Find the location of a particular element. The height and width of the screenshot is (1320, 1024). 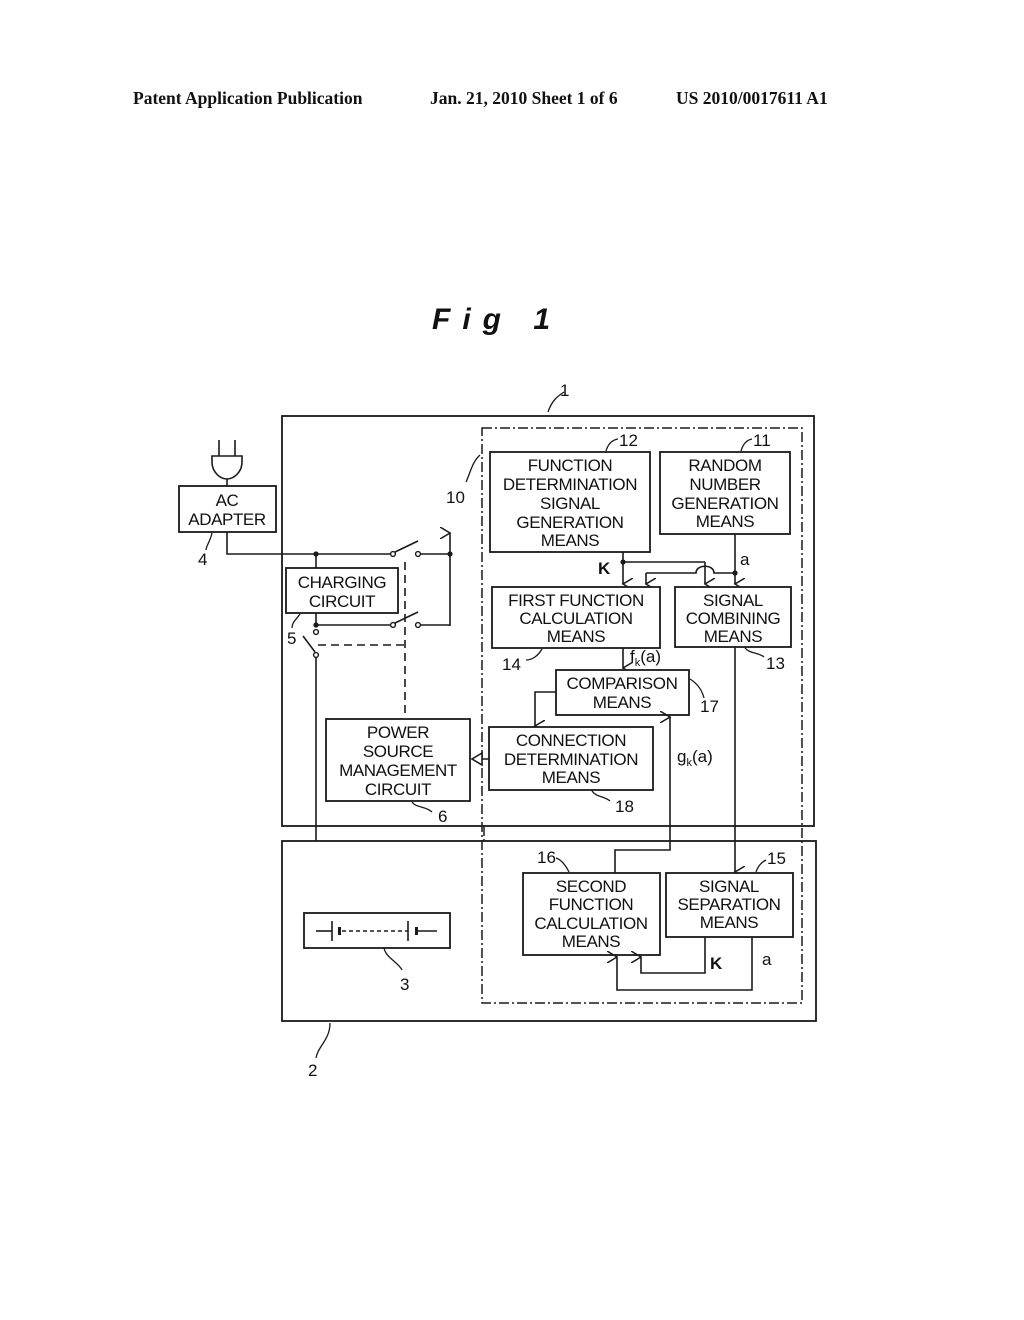

comparison-to-connection is located at coordinates (545, 708).